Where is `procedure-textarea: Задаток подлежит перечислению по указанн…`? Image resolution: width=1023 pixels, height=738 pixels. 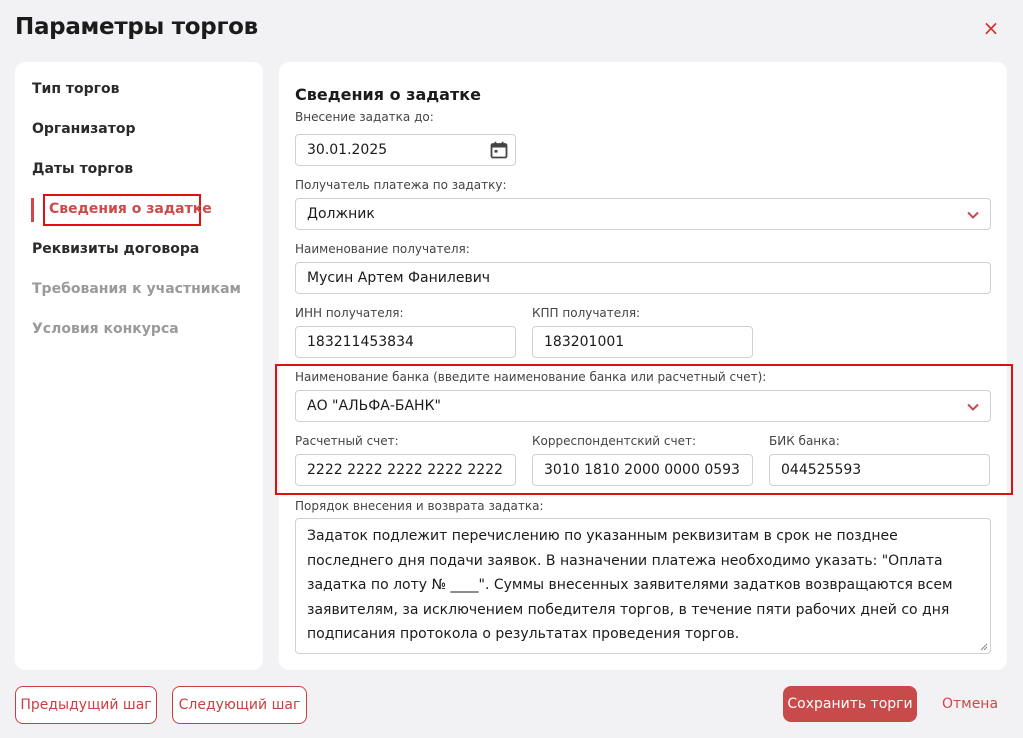
procedure-textarea: Задаток подлежит перечислению по указанн… is located at coordinates (643, 586).